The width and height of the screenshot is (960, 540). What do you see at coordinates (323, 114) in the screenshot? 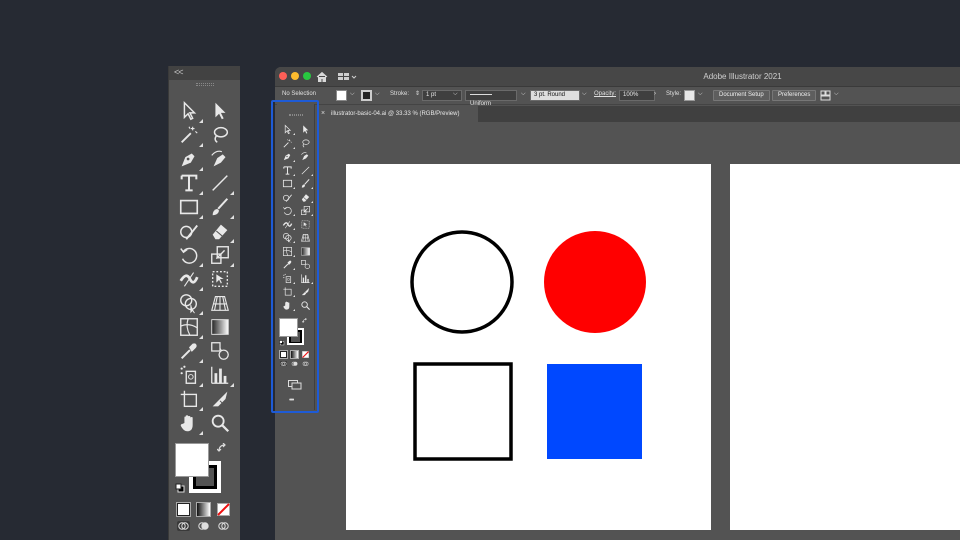
I see `close-tab-icon: ×` at bounding box center [323, 114].